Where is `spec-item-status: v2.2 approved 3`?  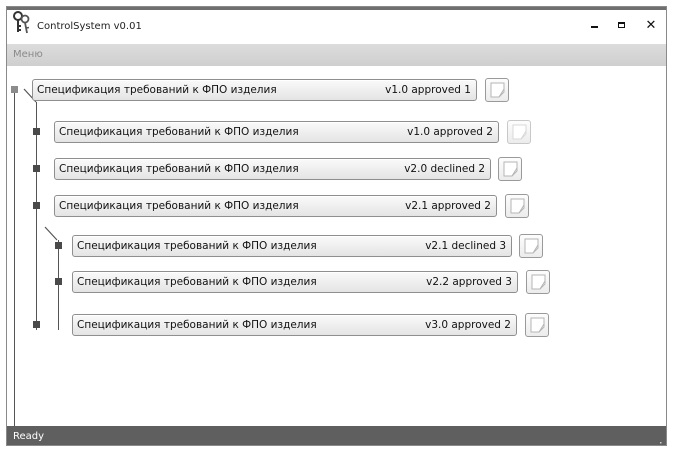 spec-item-status: v2.2 approved 3 is located at coordinates (469, 282).